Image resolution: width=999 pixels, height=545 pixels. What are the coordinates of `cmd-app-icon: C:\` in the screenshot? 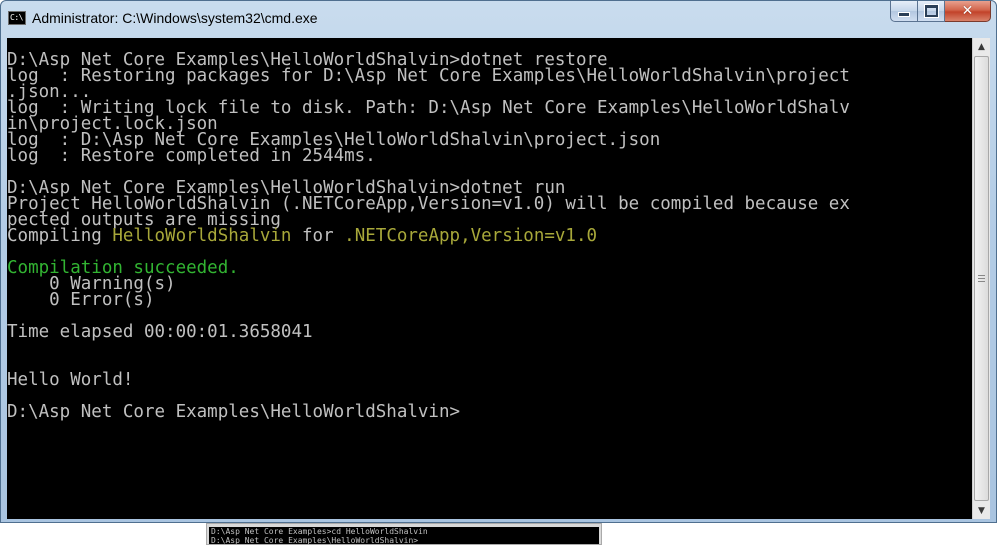 It's located at (17, 18).